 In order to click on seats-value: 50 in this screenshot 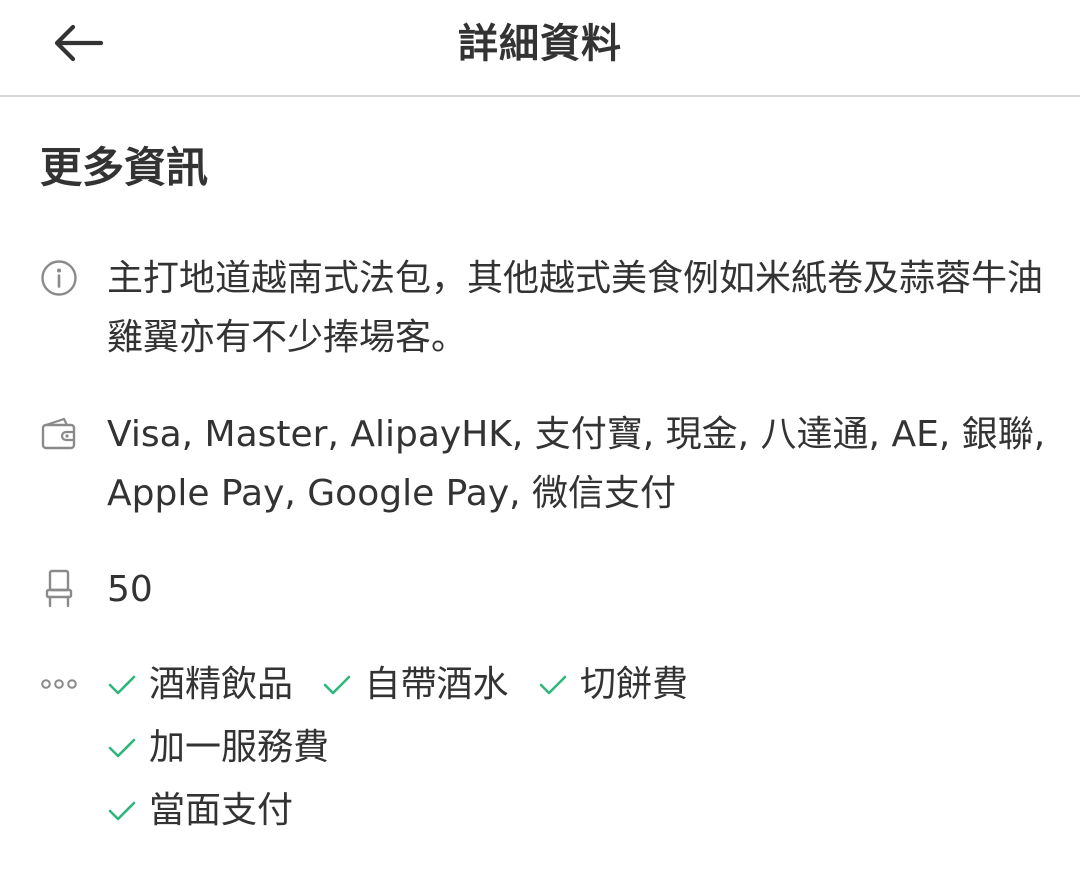, I will do `click(130, 589)`.